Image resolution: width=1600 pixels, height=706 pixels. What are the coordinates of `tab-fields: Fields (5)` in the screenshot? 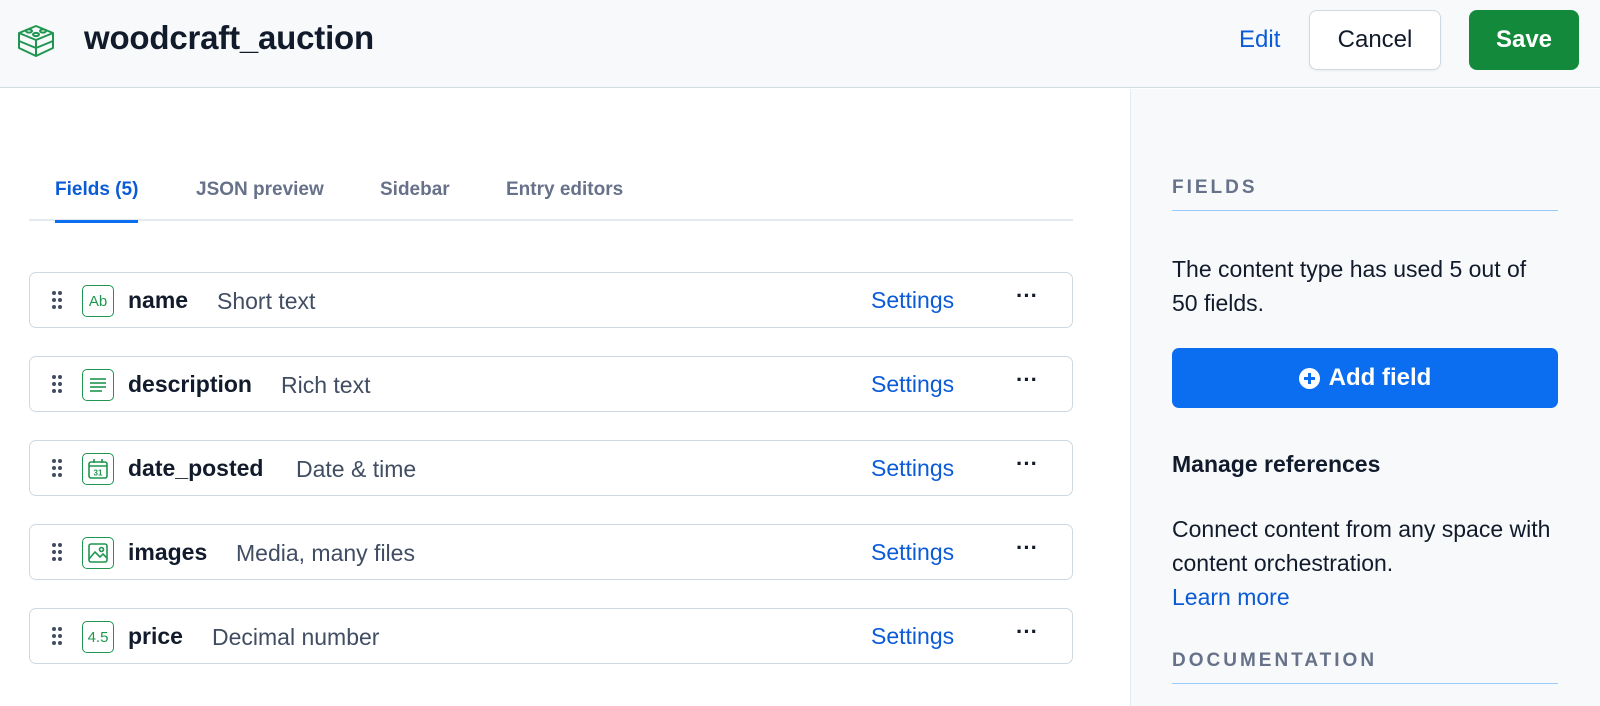 It's located at (97, 195).